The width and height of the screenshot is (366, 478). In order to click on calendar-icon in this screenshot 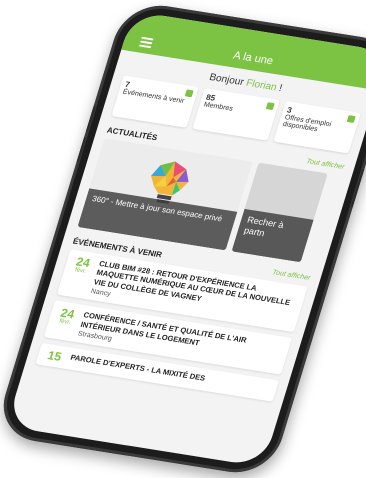, I will do `click(189, 93)`.